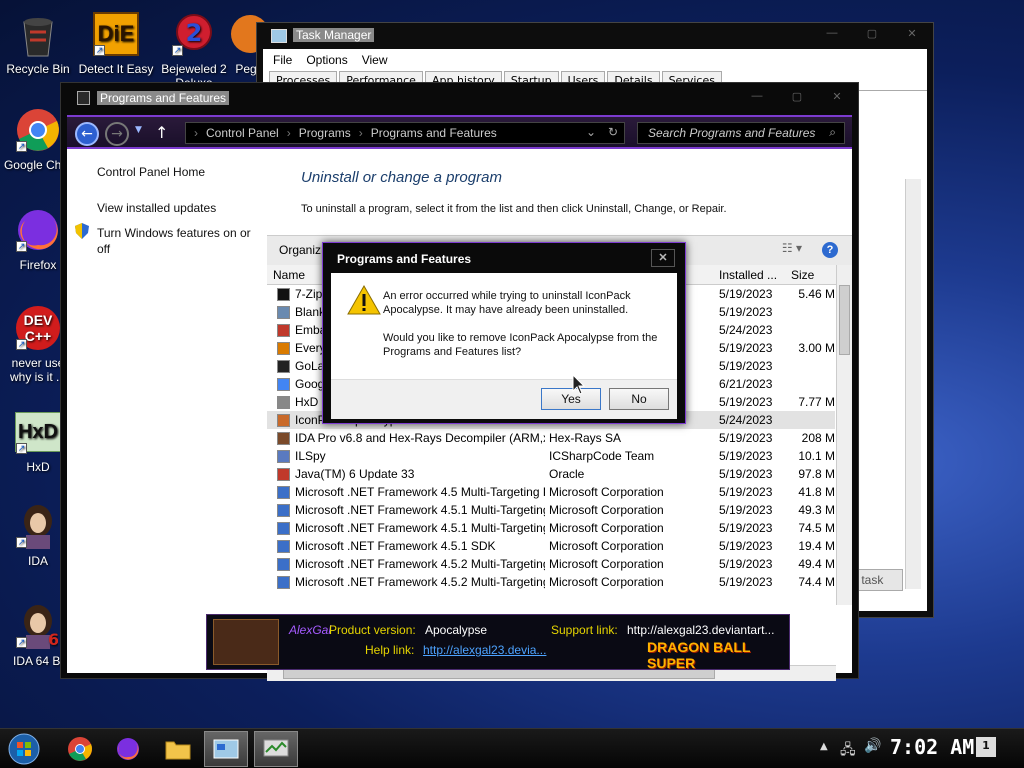 The width and height of the screenshot is (1024, 768). What do you see at coordinates (194, 50) in the screenshot?
I see `desktop-icon-bejeweled: 2 ↗ Bejeweled 2 Deluxe` at bounding box center [194, 50].